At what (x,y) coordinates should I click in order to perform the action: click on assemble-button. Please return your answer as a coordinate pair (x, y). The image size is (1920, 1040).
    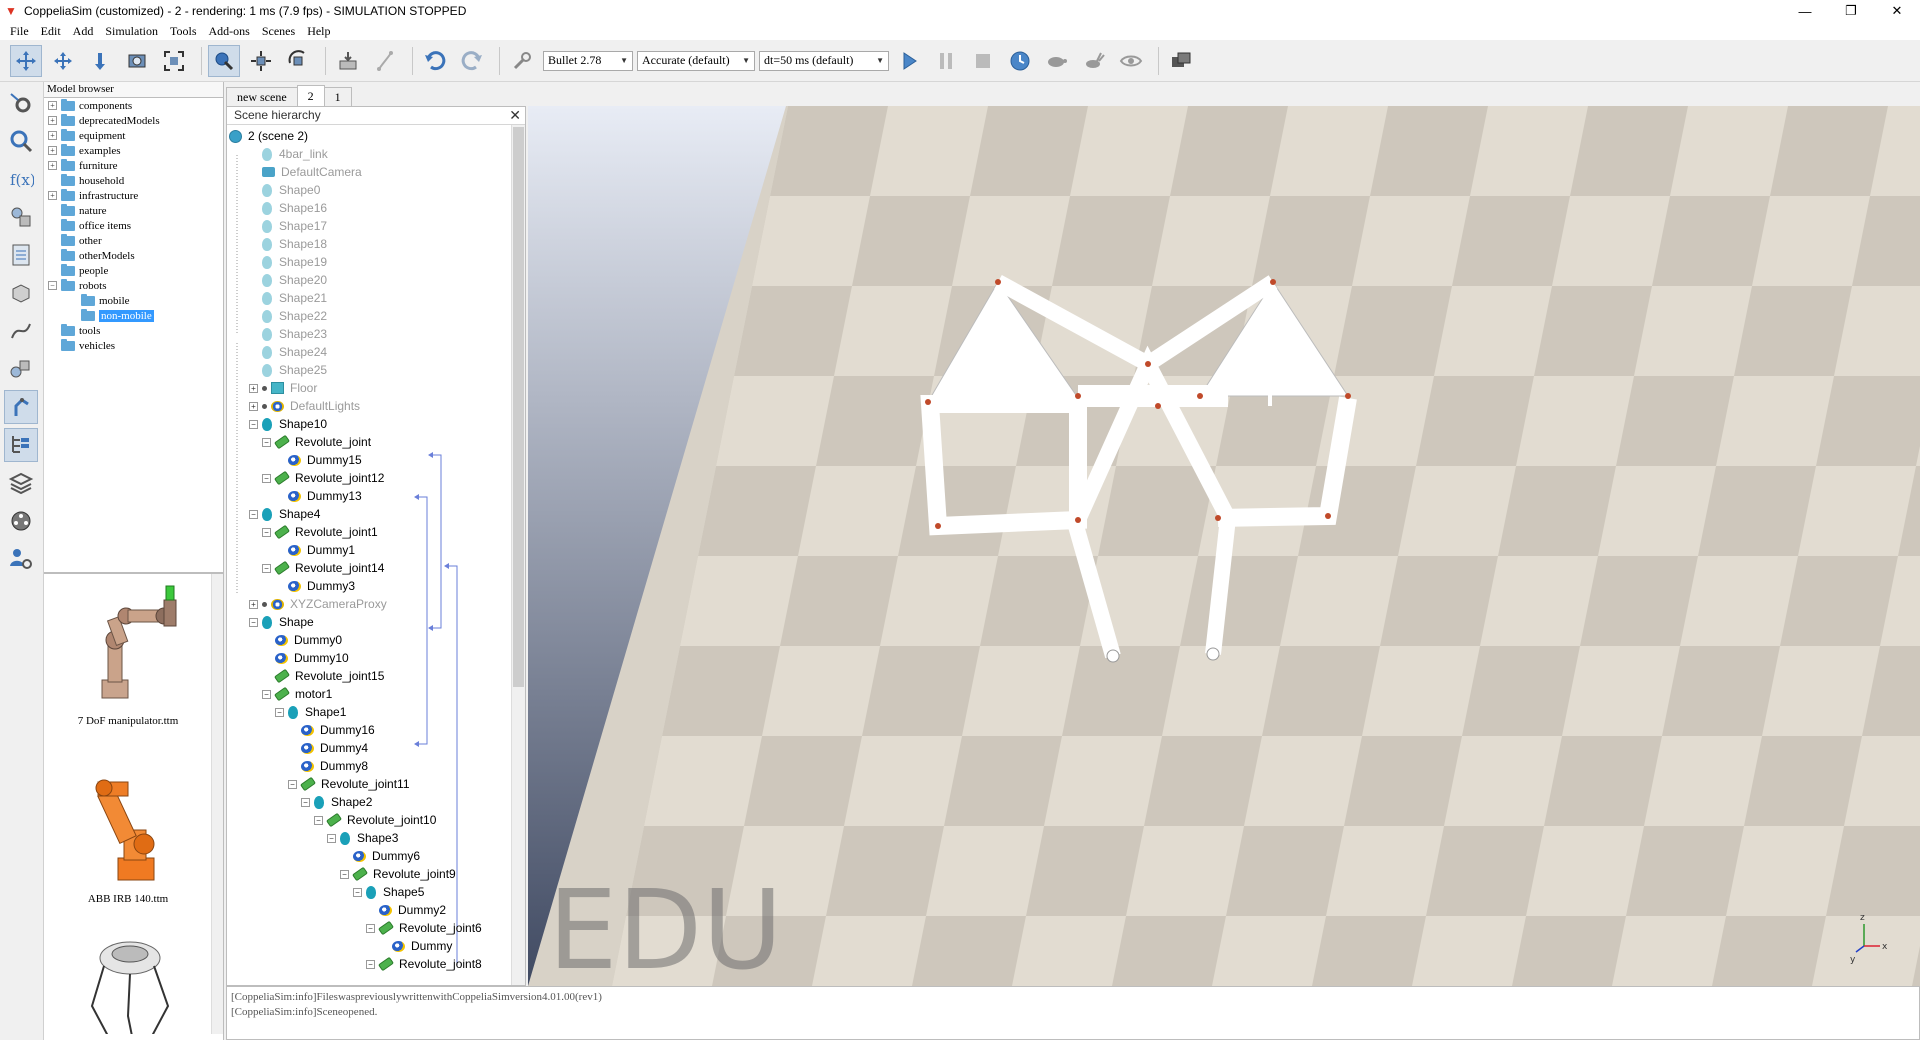
    Looking at the image, I should click on (348, 61).